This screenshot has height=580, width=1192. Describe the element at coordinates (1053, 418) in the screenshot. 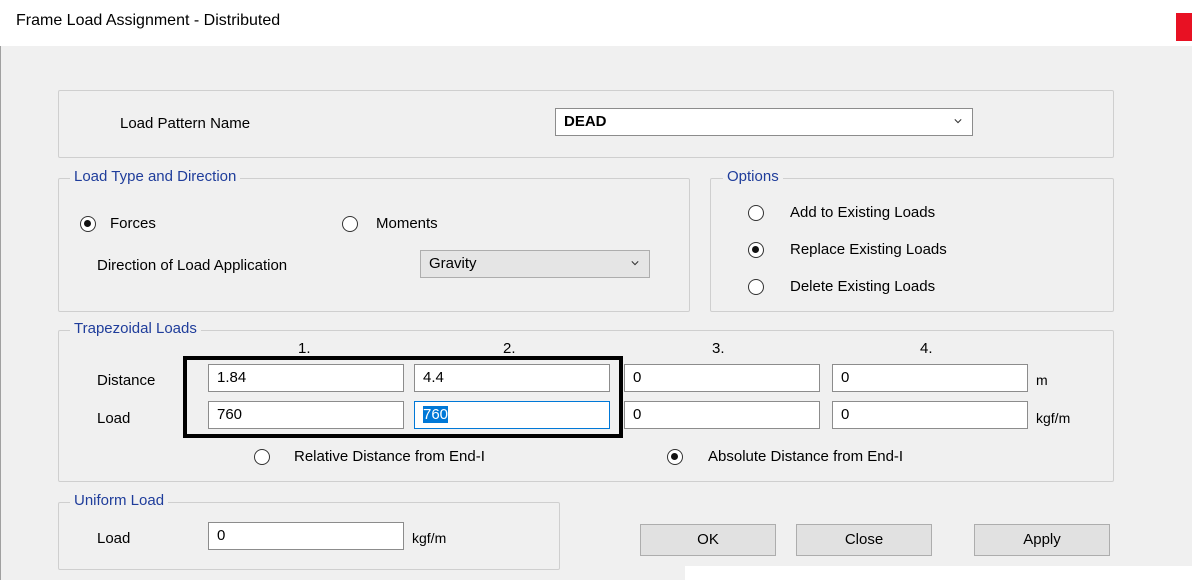

I see `load-unit: kgf/m` at that location.